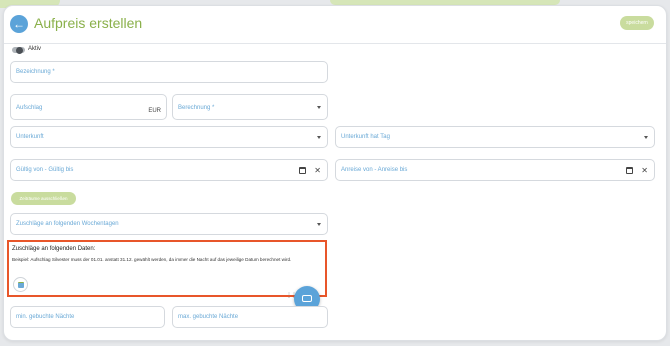 The width and height of the screenshot is (670, 346). What do you see at coordinates (169, 224) in the screenshot?
I see `wochentage-select: Zuschläge an folgenden Wochentagen` at bounding box center [169, 224].